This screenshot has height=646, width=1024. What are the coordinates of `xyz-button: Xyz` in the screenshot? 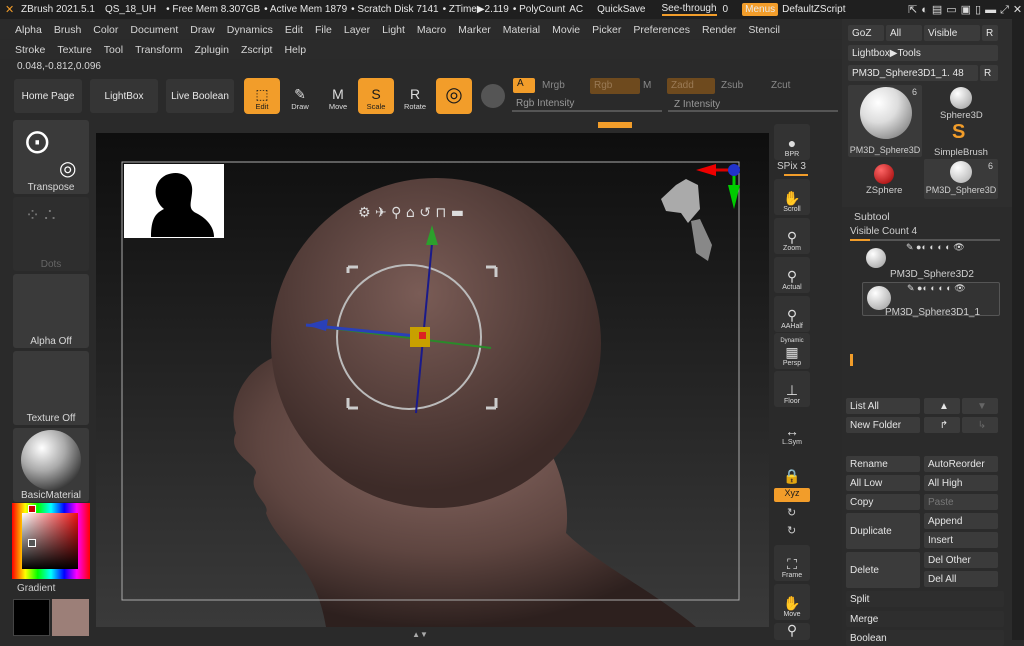 It's located at (792, 495).